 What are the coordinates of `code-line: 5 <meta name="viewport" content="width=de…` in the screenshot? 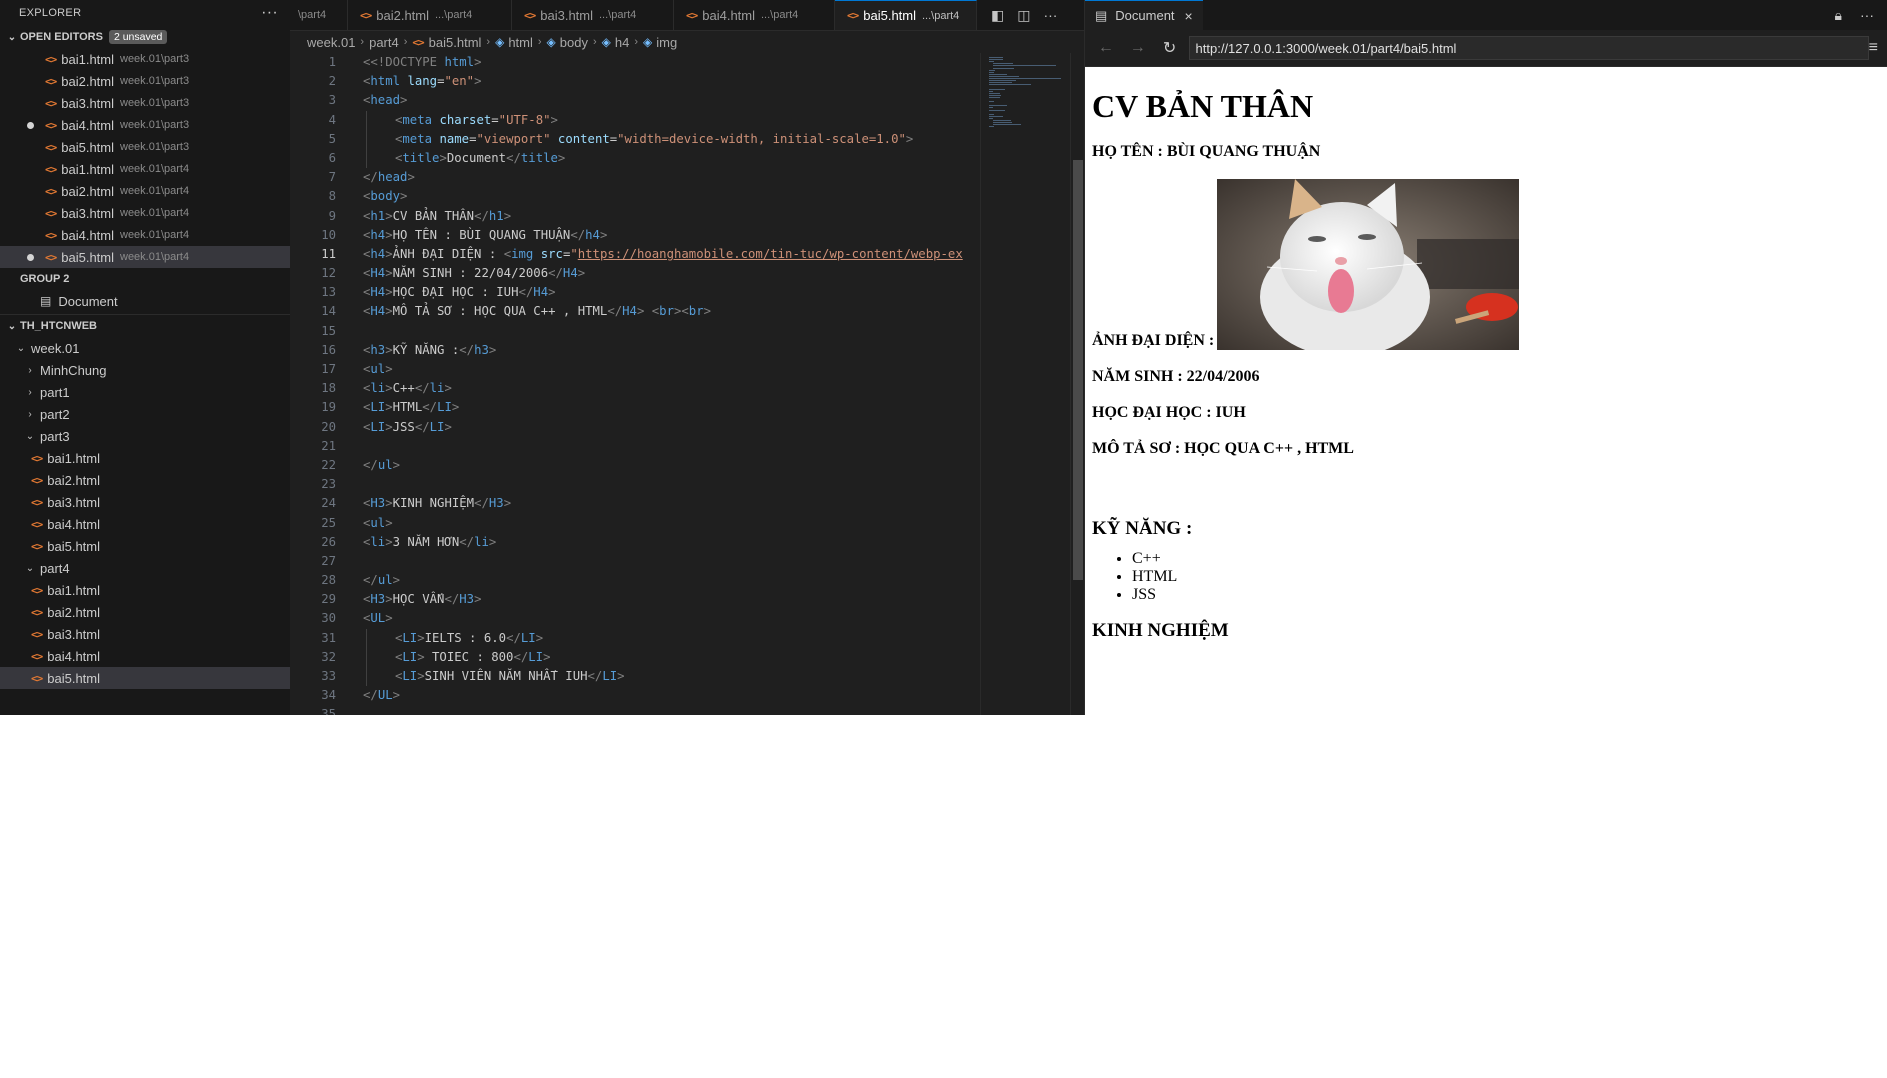 It's located at (640, 139).